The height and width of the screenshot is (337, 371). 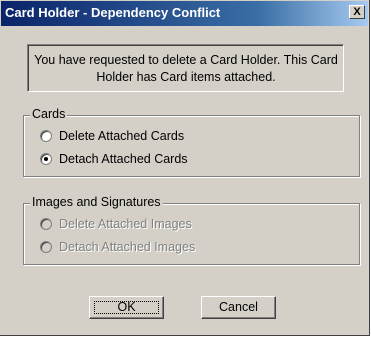 What do you see at coordinates (46, 224) in the screenshot?
I see `delete-attached-images-radio` at bounding box center [46, 224].